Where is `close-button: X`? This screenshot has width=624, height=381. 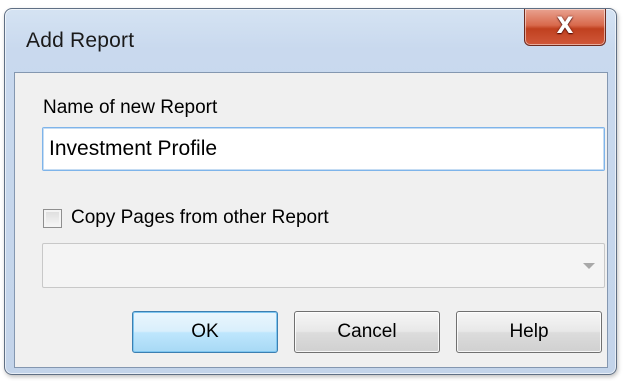
close-button: X is located at coordinates (565, 27).